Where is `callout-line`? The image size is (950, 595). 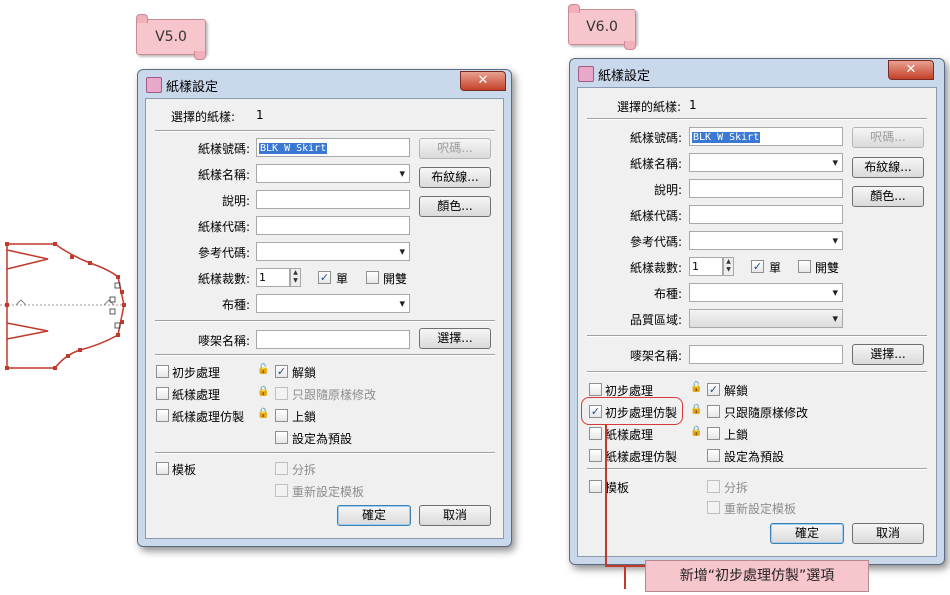
callout-line is located at coordinates (606, 495).